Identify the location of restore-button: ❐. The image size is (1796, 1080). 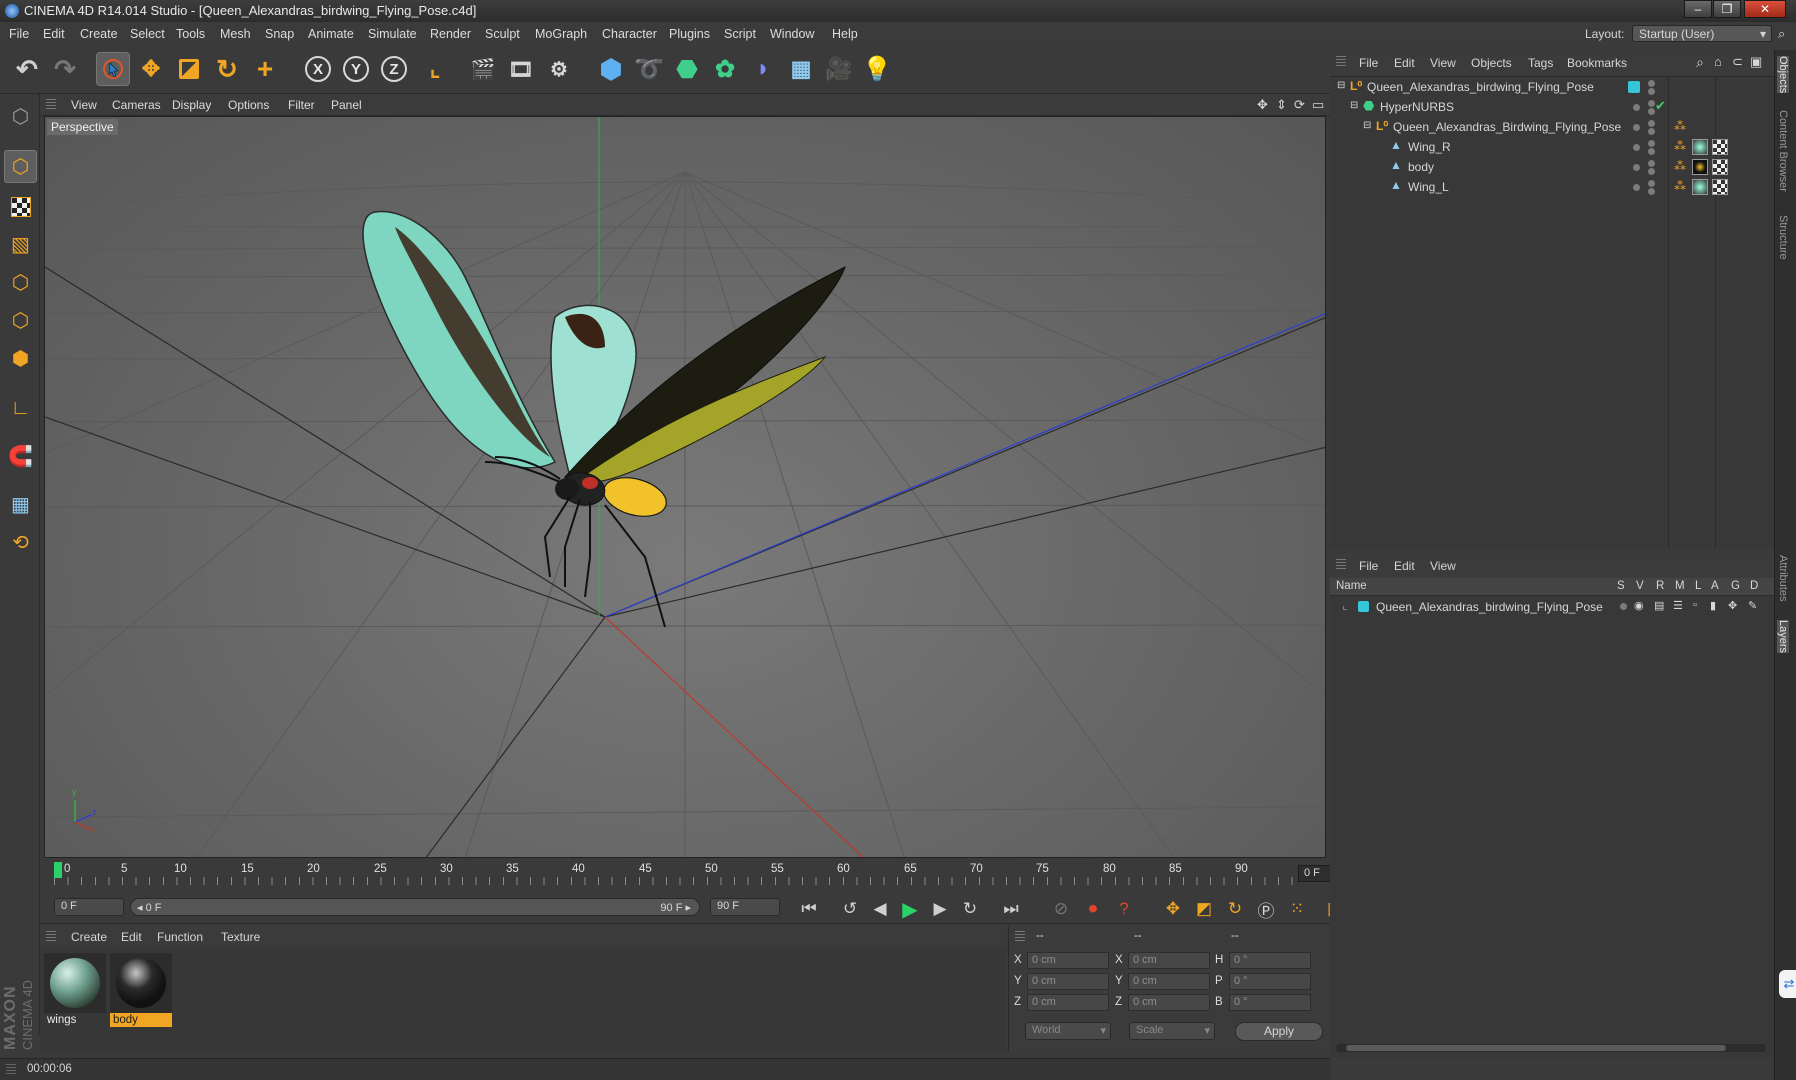
(1727, 9).